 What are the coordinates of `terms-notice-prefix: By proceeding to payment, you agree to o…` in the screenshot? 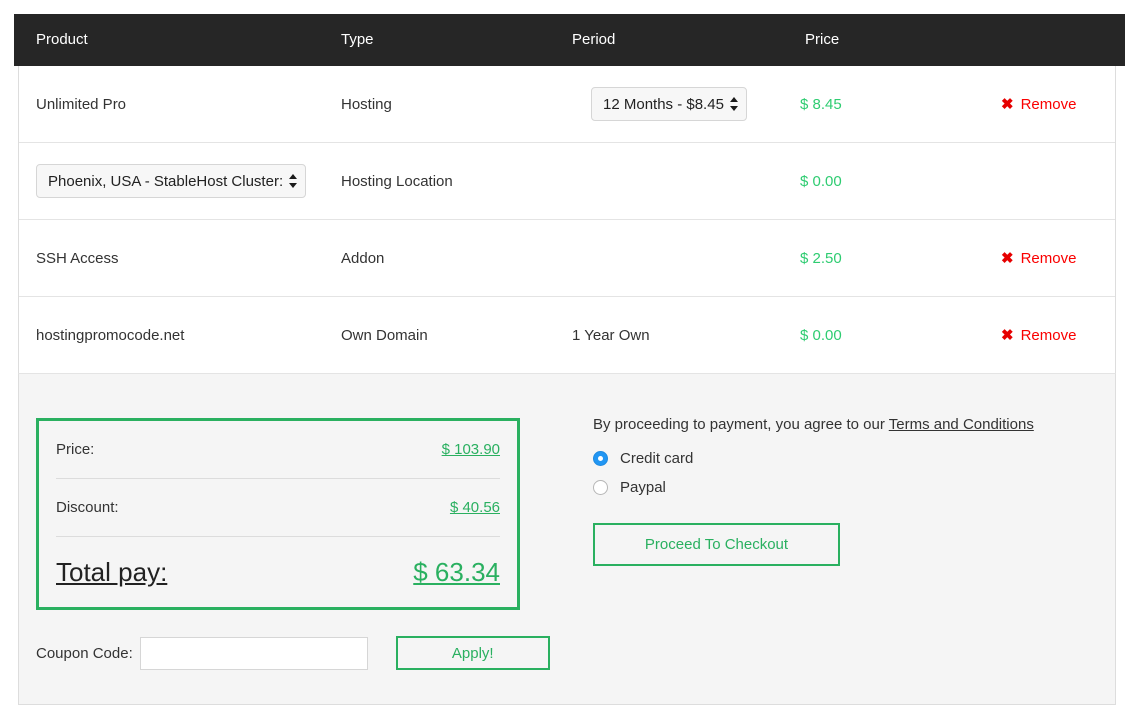 It's located at (741, 424).